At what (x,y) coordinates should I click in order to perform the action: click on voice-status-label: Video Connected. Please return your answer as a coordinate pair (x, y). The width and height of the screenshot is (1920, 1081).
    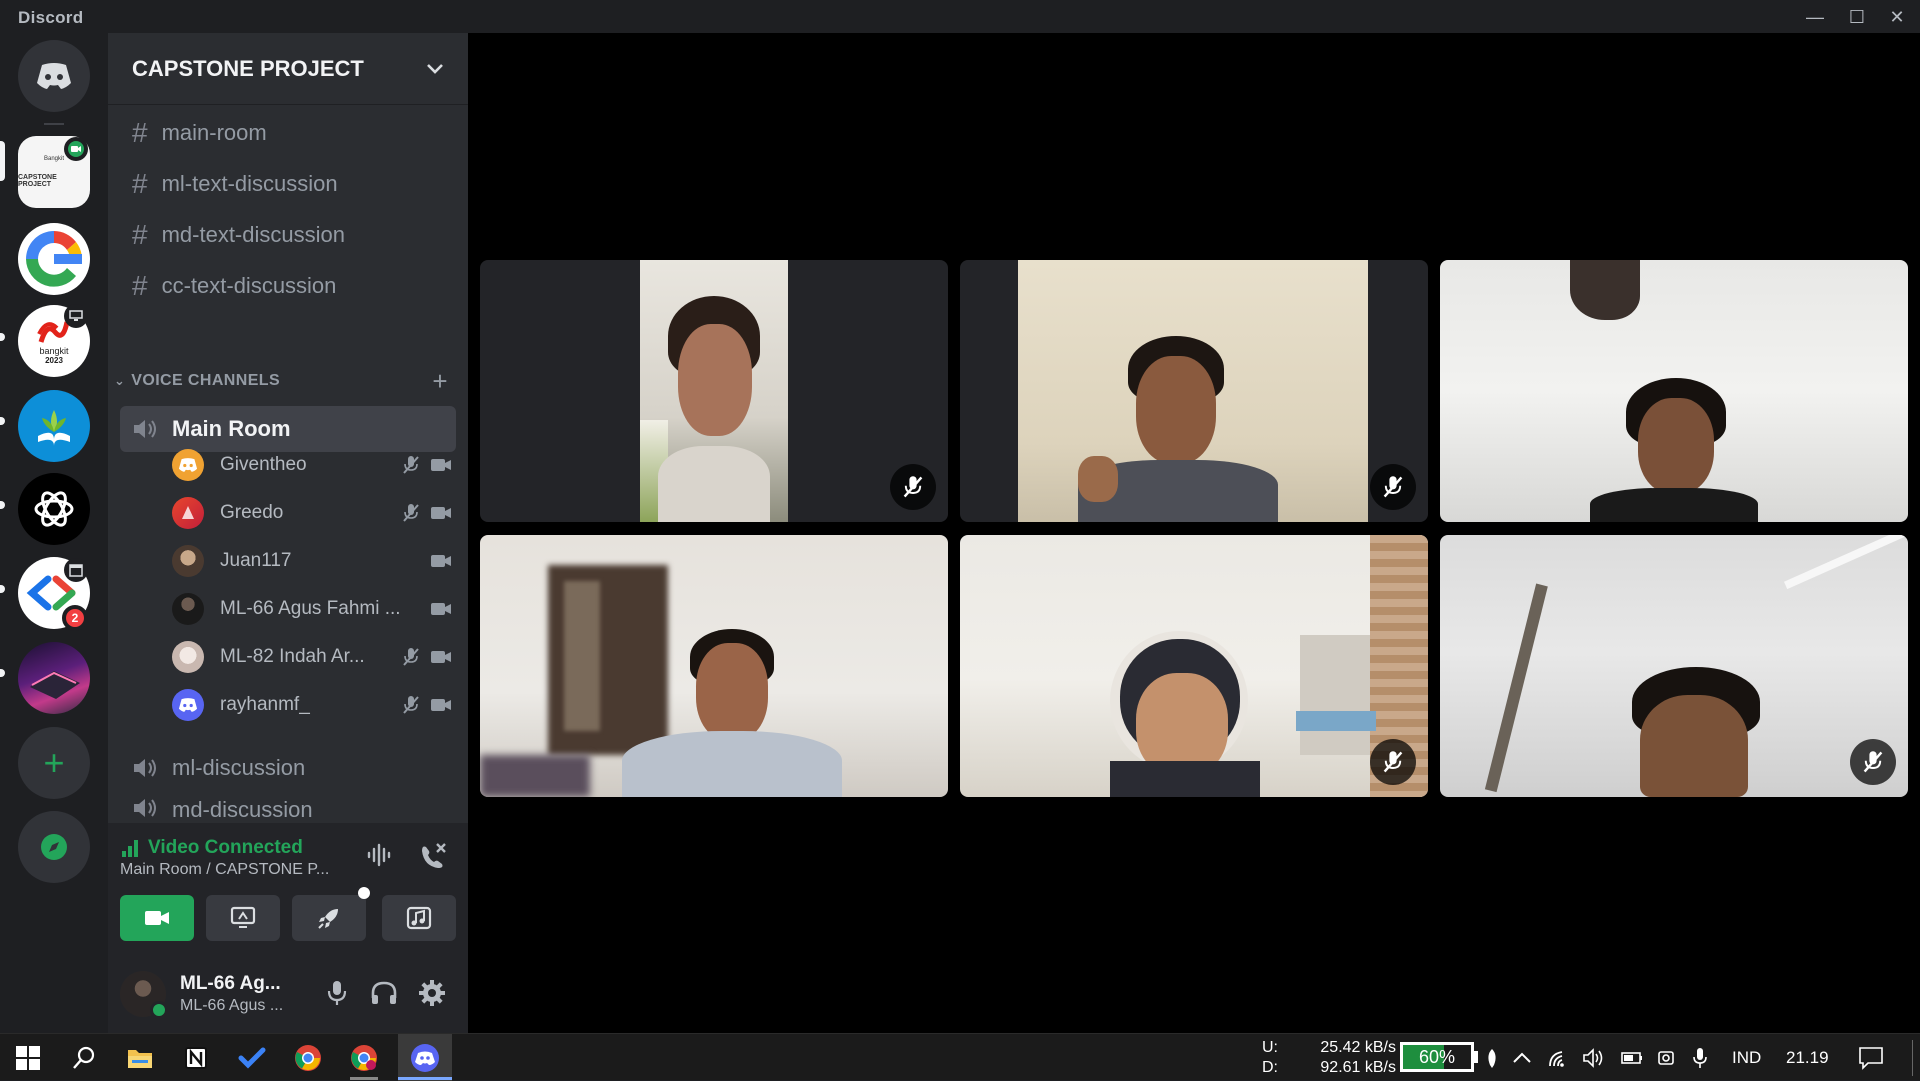
    Looking at the image, I should click on (225, 847).